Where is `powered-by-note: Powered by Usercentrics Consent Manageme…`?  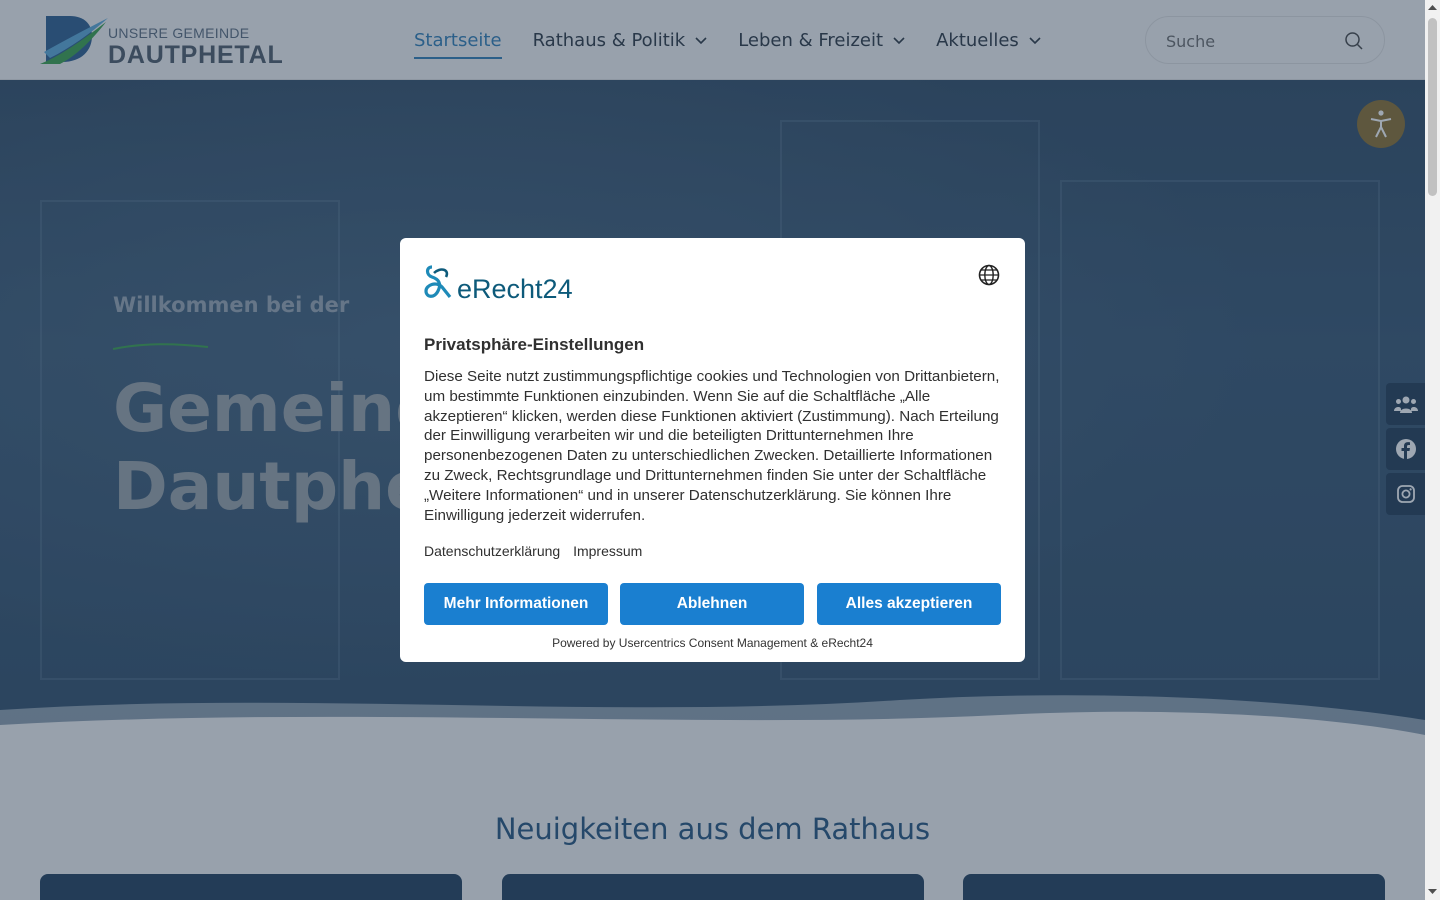 powered-by-note: Powered by Usercentrics Consent Manageme… is located at coordinates (712, 643).